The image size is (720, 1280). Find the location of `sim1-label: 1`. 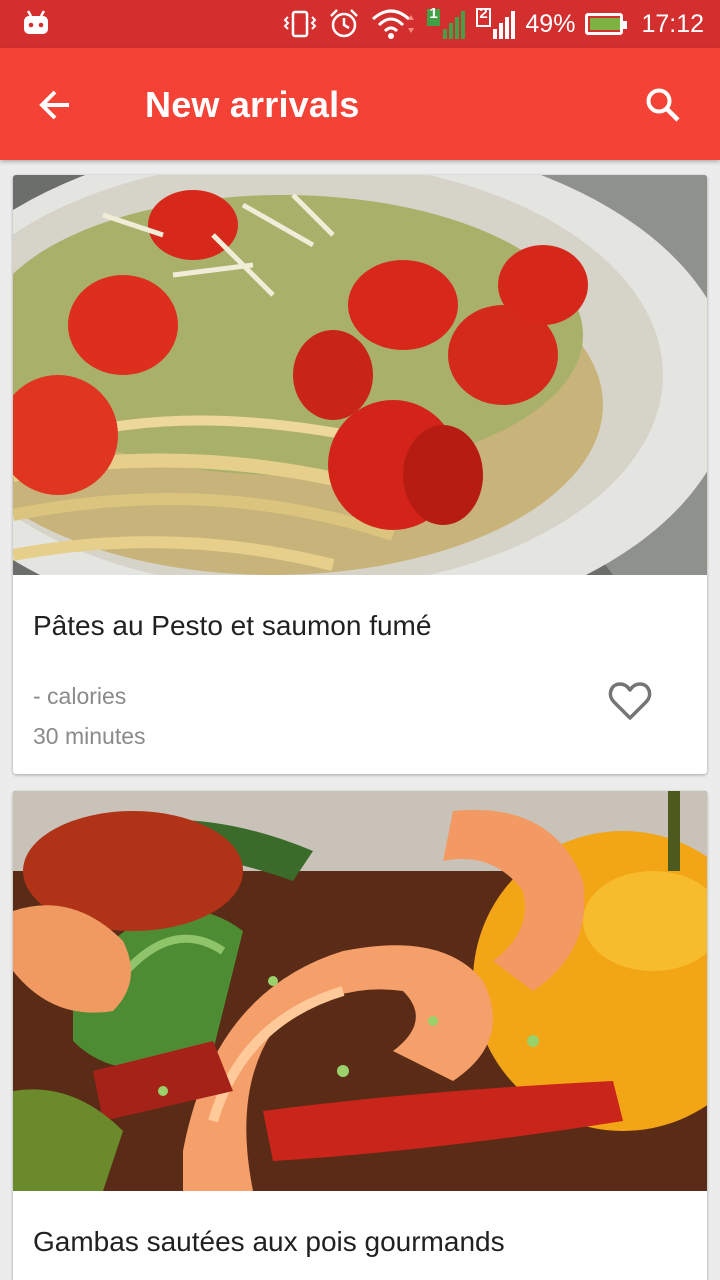

sim1-label: 1 is located at coordinates (433, 13).